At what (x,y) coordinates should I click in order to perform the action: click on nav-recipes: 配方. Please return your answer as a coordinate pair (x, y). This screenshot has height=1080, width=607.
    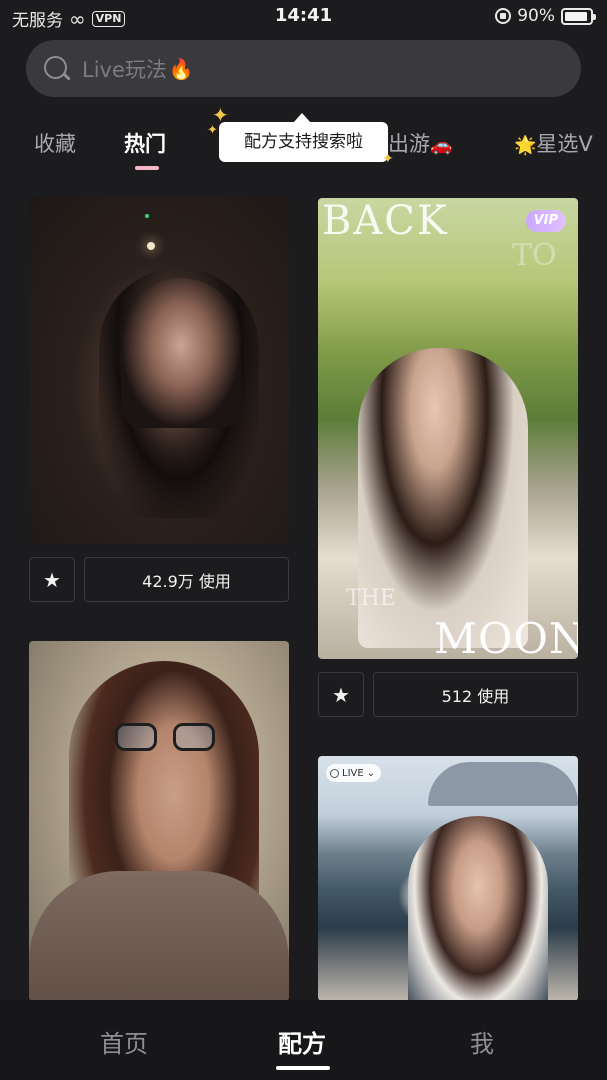
    Looking at the image, I should click on (302, 1041).